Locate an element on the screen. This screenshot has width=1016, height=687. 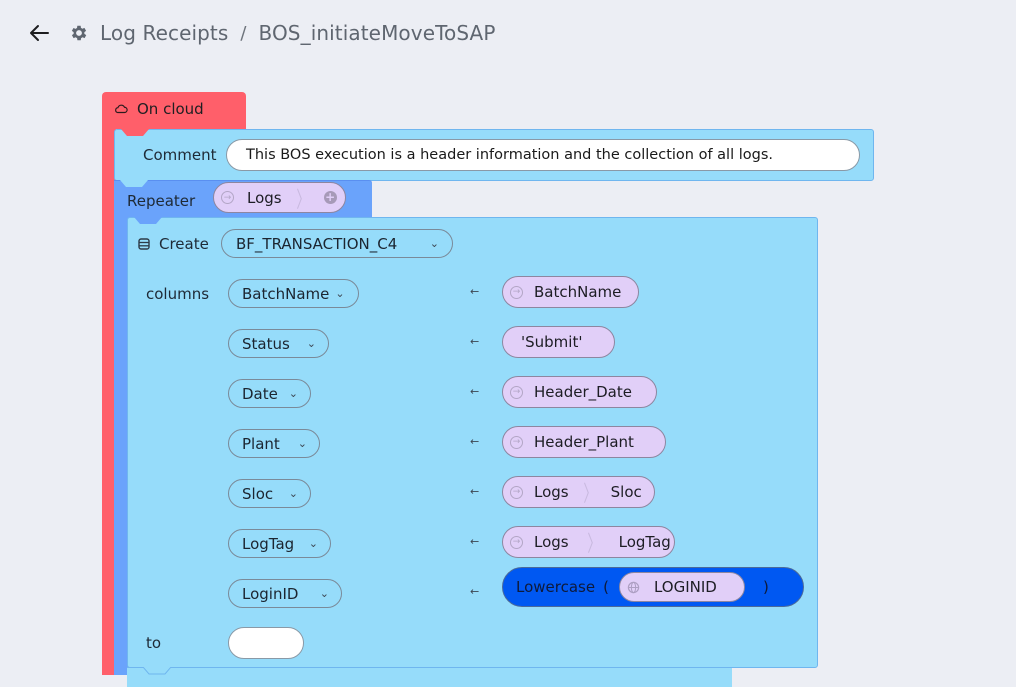
table-dropdown: BF_TRANSACTION_C4 ⌄ is located at coordinates (337, 243).